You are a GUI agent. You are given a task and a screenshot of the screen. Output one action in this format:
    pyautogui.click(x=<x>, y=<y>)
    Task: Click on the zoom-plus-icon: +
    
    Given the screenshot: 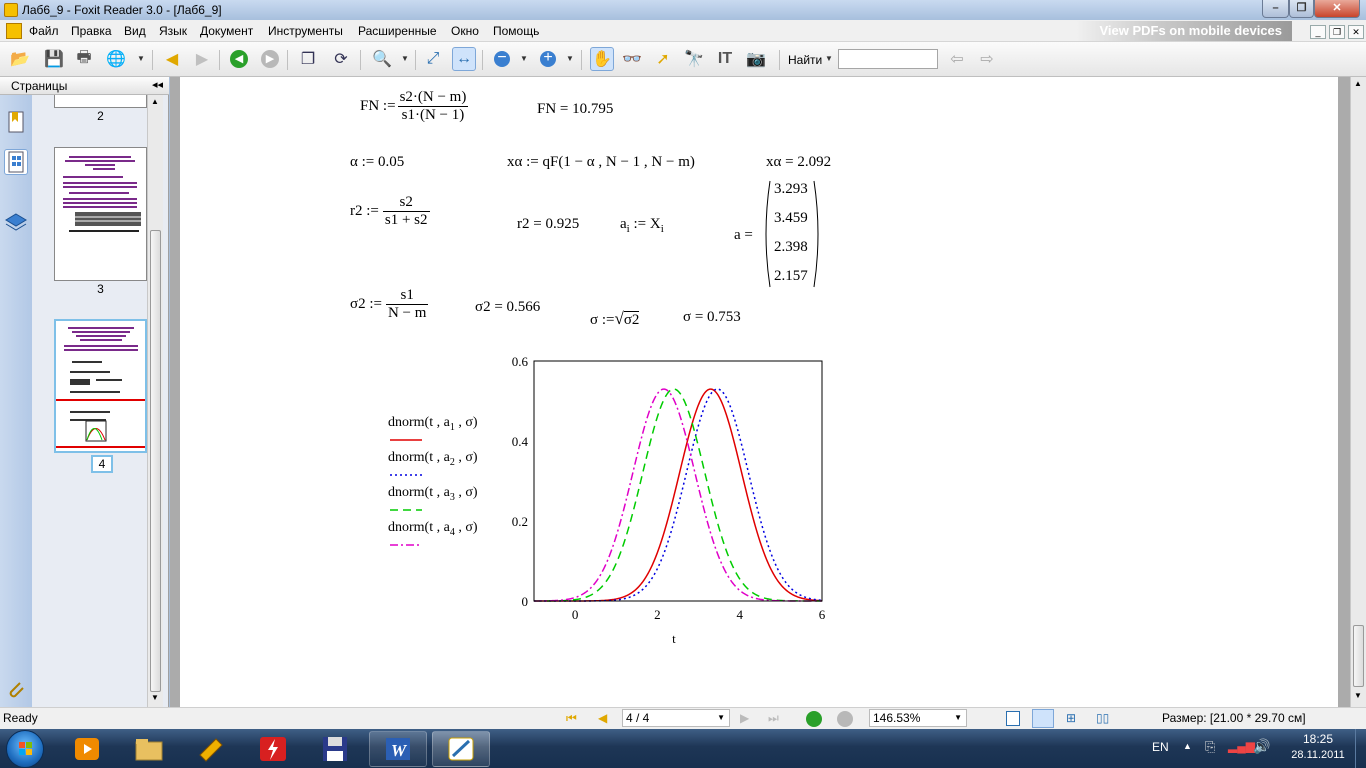 What is the action you would take?
    pyautogui.click(x=548, y=59)
    